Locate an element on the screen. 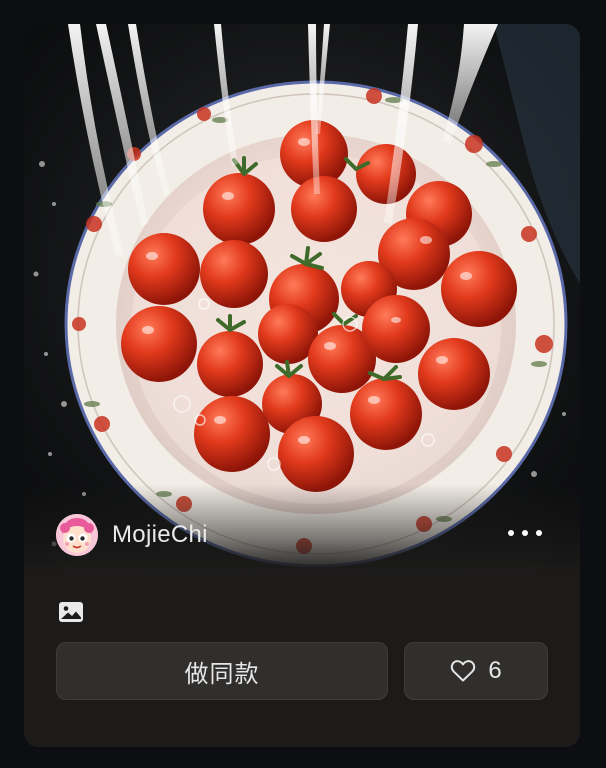 The width and height of the screenshot is (606, 768). make-same-label: 做同款 is located at coordinates (222, 674).